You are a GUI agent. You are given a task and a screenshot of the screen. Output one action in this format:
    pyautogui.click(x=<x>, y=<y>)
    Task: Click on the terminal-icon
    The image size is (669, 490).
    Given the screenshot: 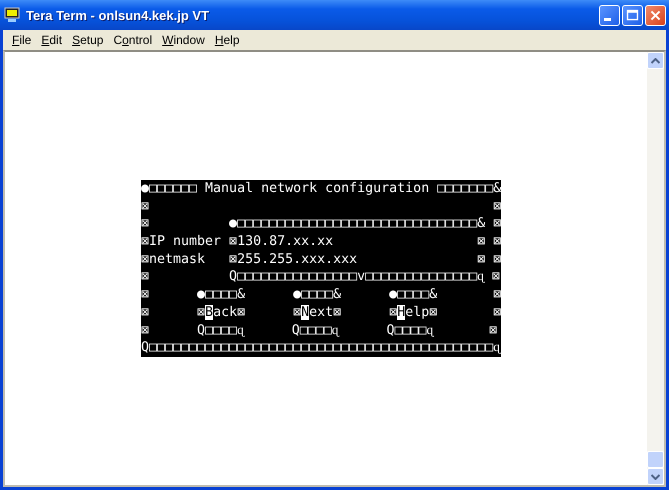 What is the action you would take?
    pyautogui.click(x=12, y=15)
    